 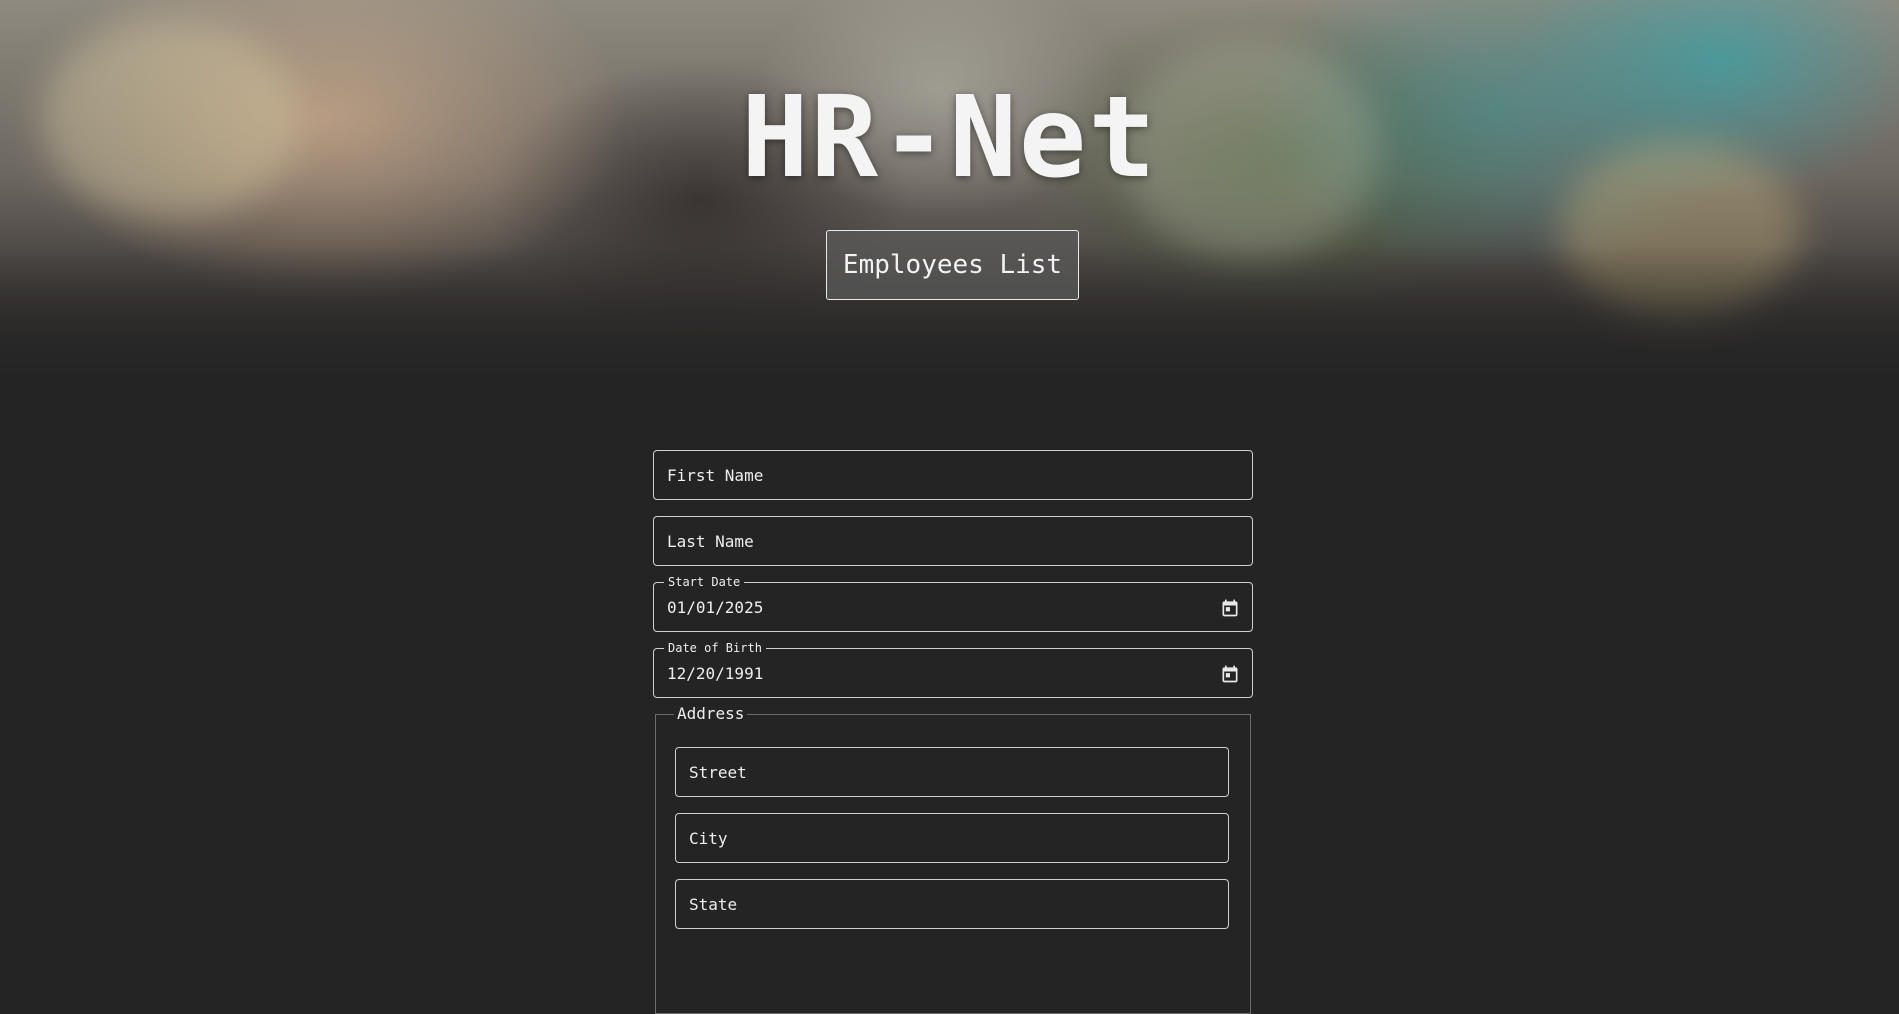 What do you see at coordinates (937, 607) in the screenshot?
I see `start-date-input` at bounding box center [937, 607].